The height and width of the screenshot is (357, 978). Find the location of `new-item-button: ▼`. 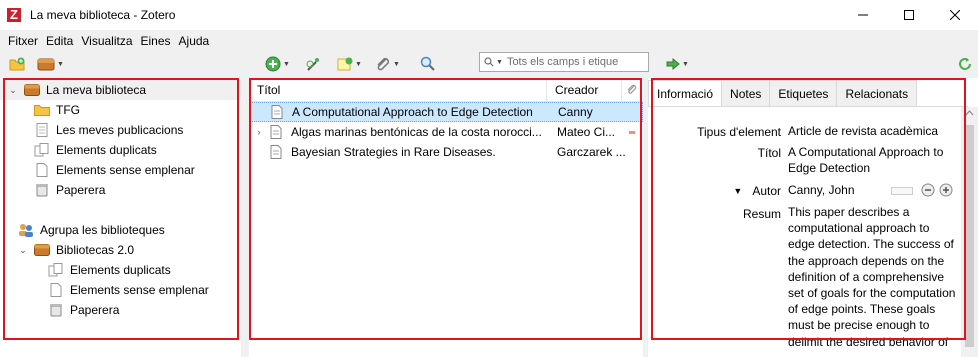

new-item-button: ▼ is located at coordinates (277, 64).